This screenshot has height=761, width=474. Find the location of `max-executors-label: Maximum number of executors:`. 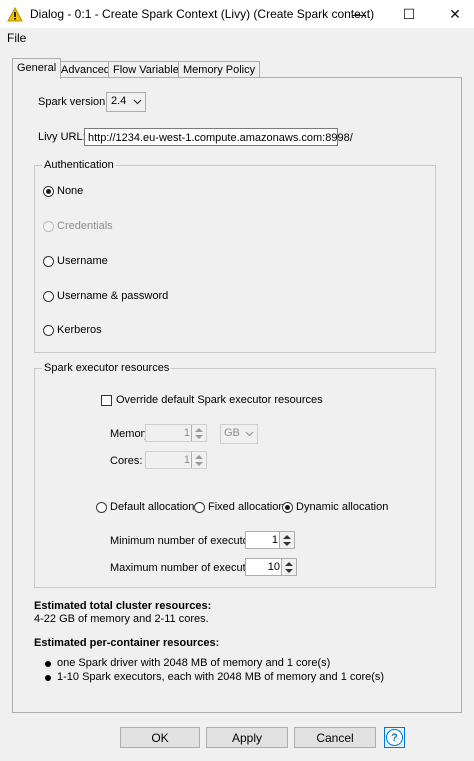

max-executors-label: Maximum number of executors: is located at coordinates (187, 568).